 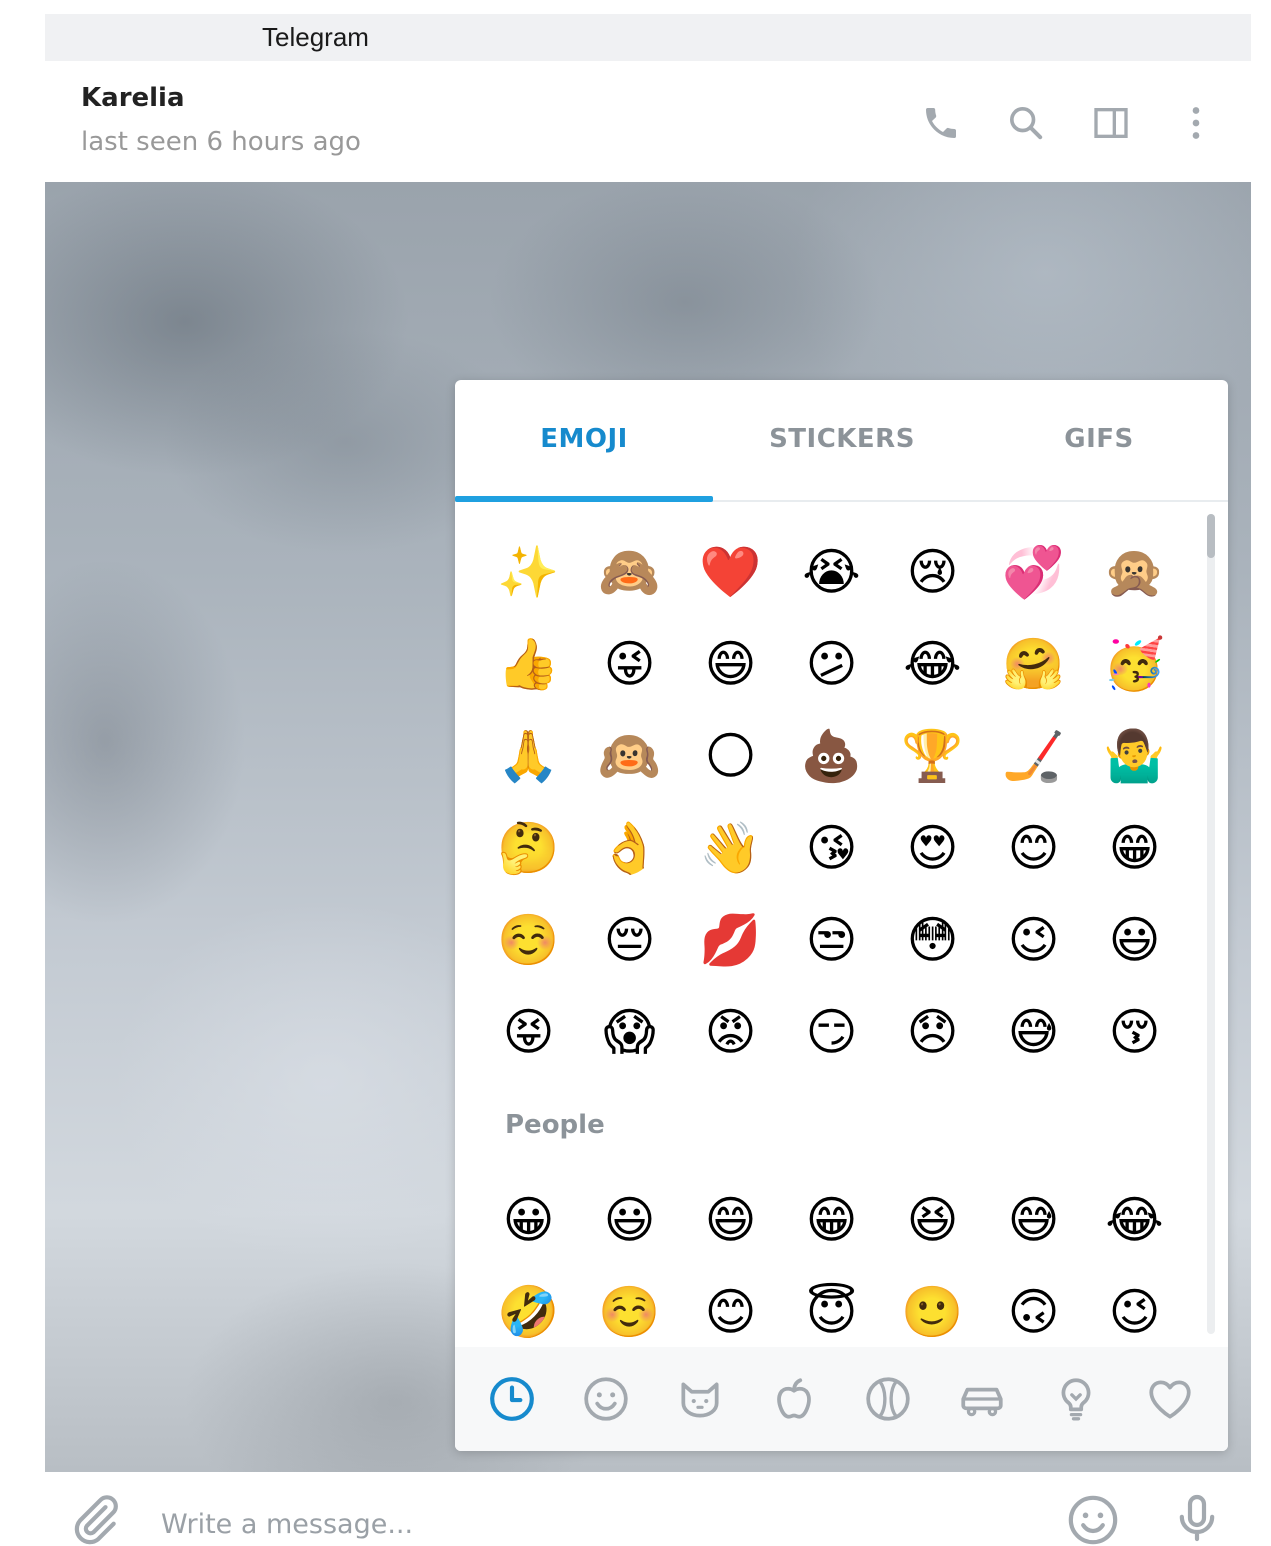 I want to click on window-titlebar: Telegram, so click(x=648, y=37).